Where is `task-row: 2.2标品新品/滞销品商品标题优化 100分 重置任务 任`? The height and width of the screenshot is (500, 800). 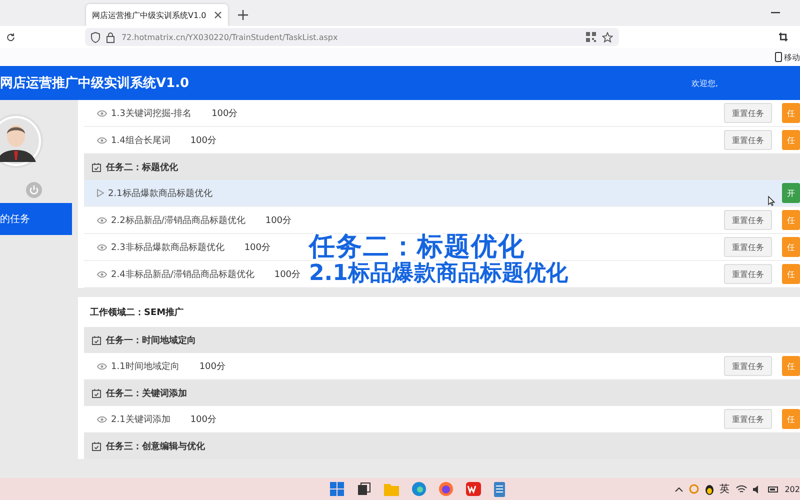
task-row: 2.2标品新品/滞销品商品标题优化 100分 重置任务 任 is located at coordinates (442, 220).